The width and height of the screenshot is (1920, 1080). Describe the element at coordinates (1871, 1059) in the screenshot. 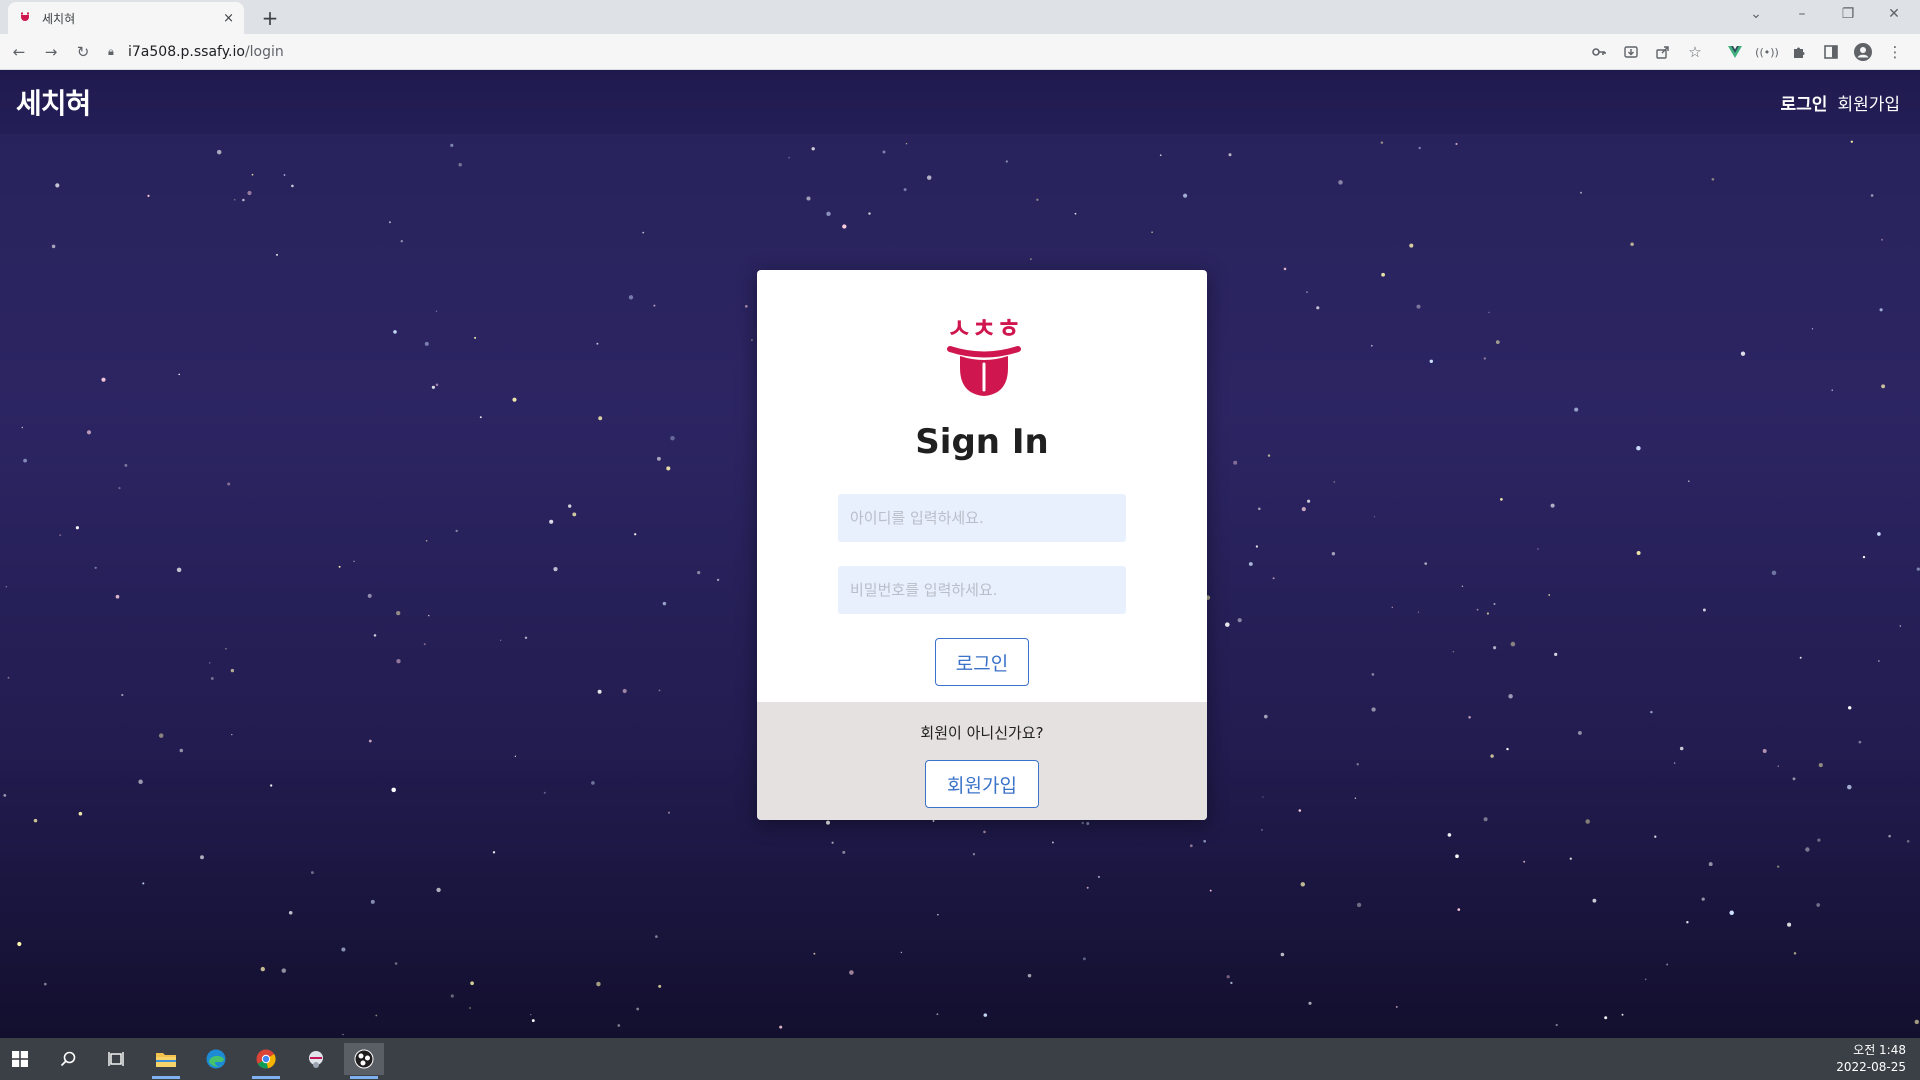

I see `system-clock: 오전 1:48 2022-08-25` at that location.